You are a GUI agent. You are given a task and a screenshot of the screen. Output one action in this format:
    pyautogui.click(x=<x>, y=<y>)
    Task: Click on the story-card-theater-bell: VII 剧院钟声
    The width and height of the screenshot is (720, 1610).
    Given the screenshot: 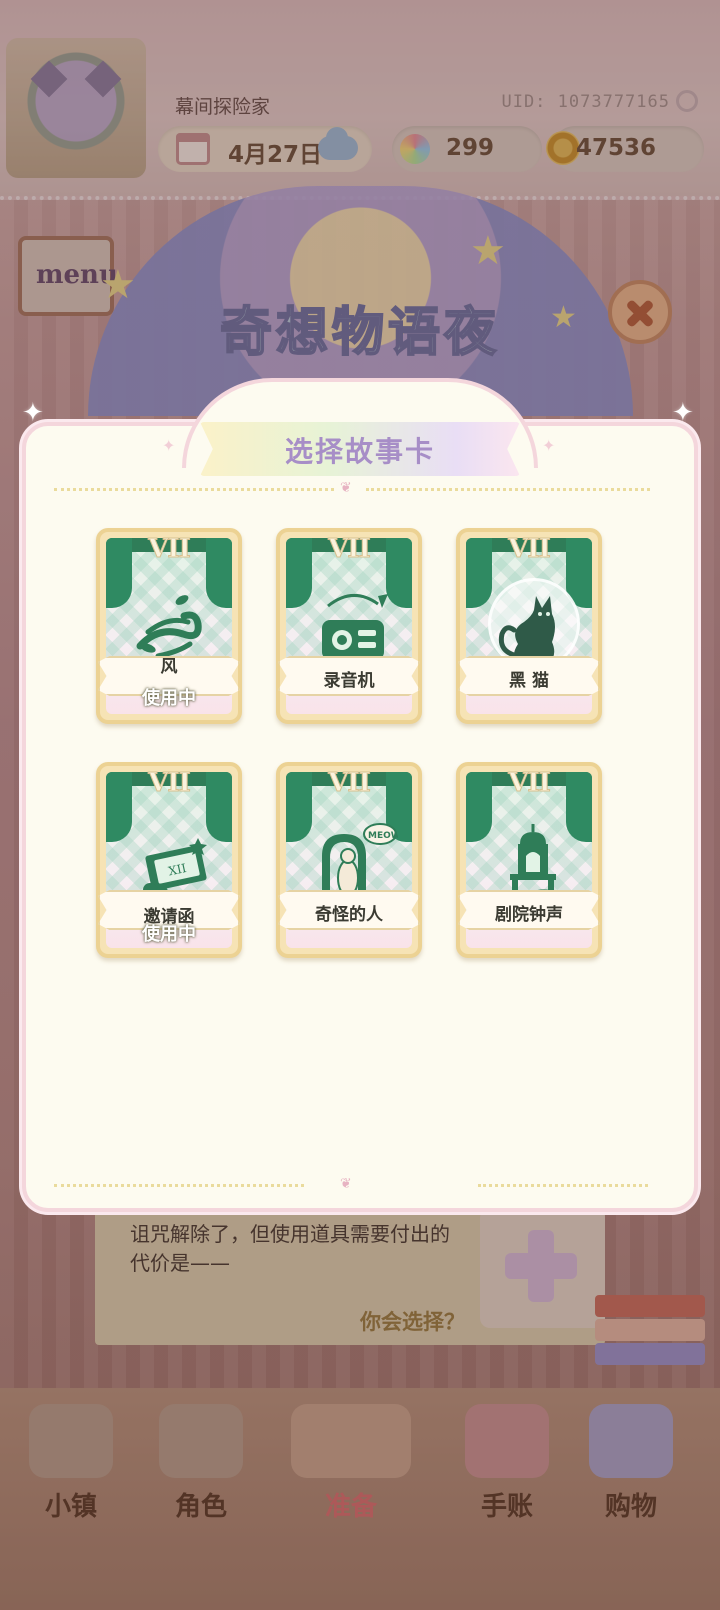 What is the action you would take?
    pyautogui.click(x=529, y=860)
    